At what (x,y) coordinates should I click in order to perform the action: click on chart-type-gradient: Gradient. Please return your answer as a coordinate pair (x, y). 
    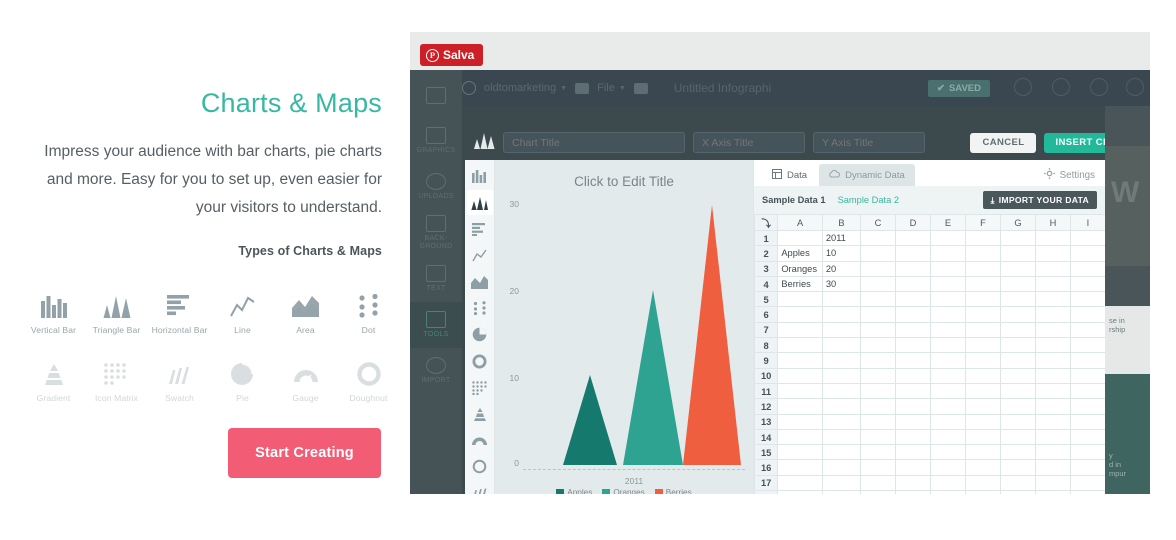
    Looking at the image, I should click on (53, 379).